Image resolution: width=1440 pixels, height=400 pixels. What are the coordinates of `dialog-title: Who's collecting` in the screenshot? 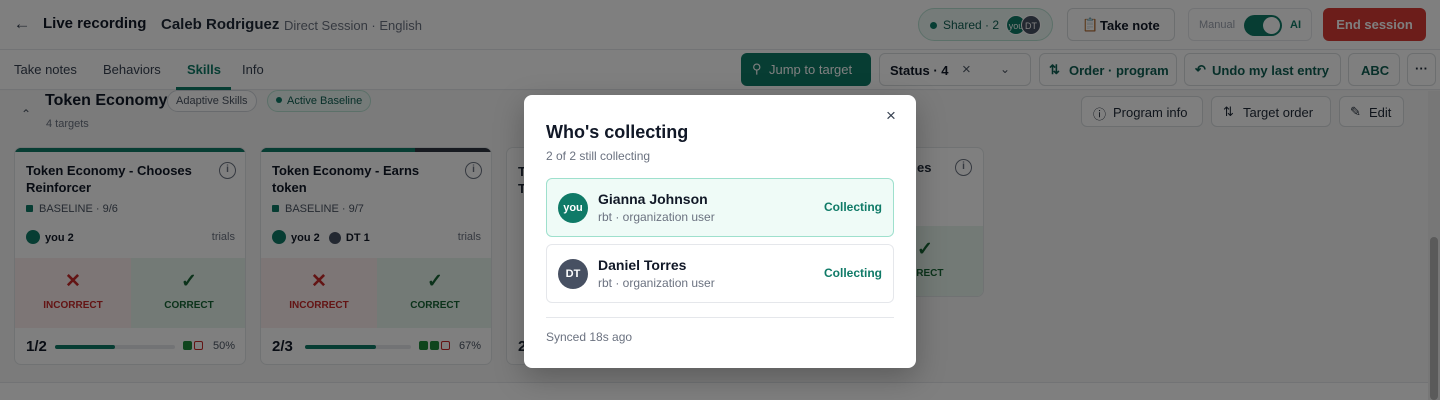 It's located at (617, 132).